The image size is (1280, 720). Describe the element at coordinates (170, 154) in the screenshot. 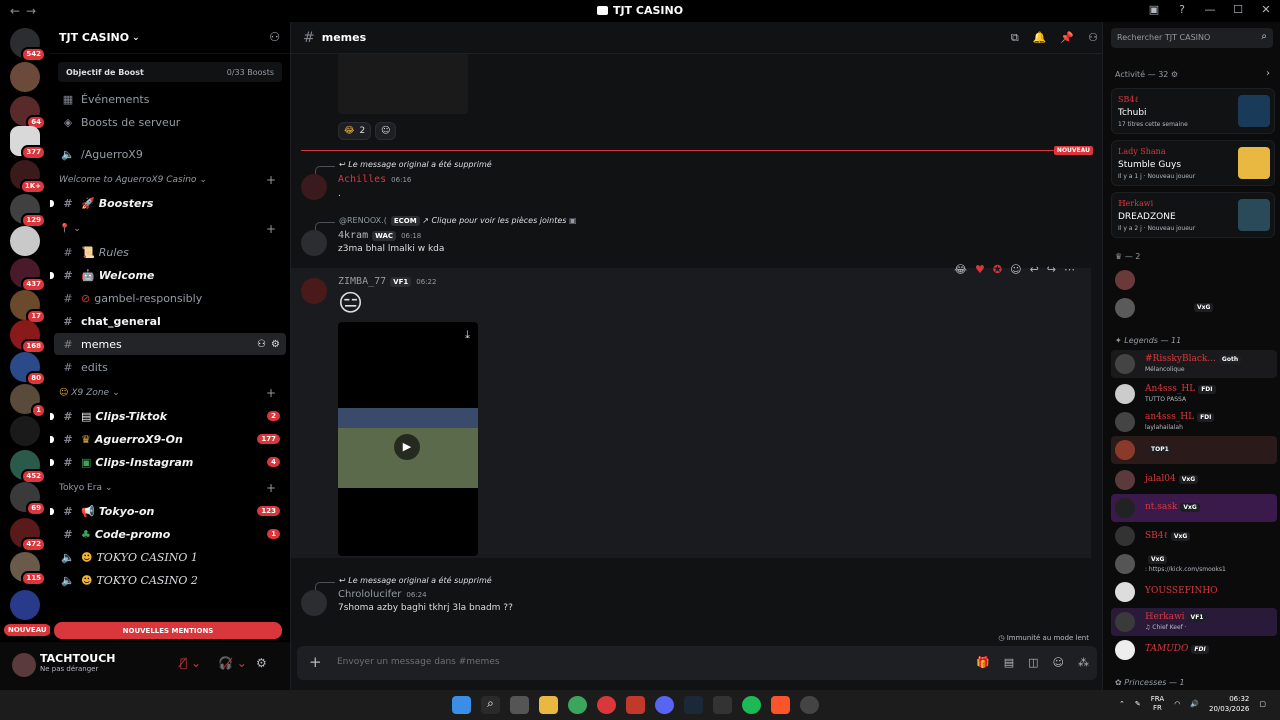

I see `channel-voice: 🔈 /AguerroX9` at that location.